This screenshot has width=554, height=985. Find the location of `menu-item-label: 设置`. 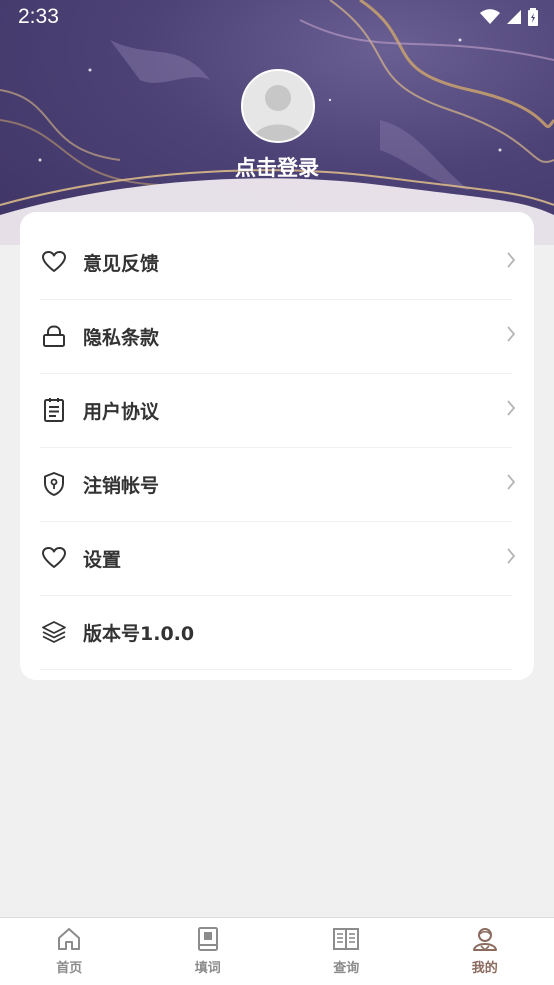

menu-item-label: 设置 is located at coordinates (102, 558).